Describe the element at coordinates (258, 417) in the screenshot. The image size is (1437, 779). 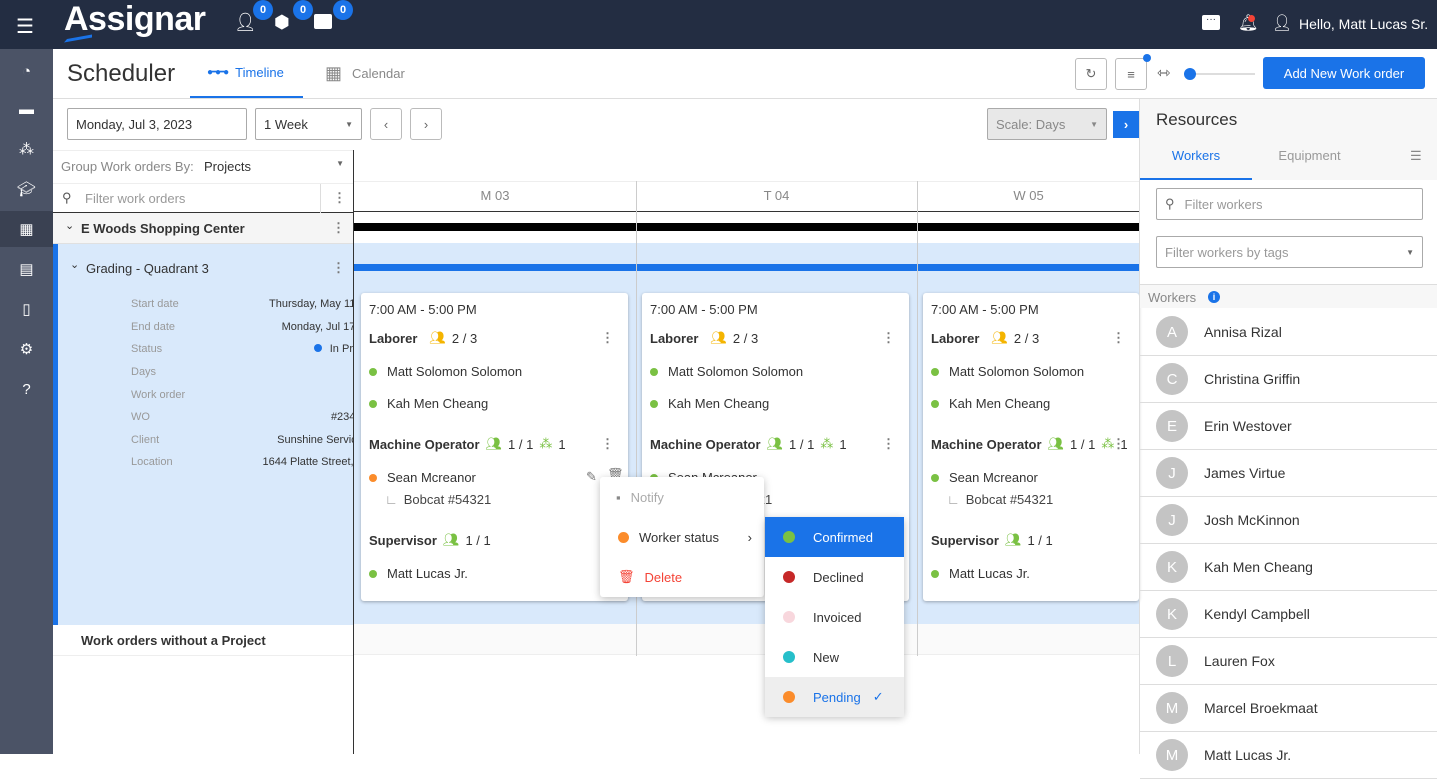
I see `detail-row: WO#23455343` at that location.